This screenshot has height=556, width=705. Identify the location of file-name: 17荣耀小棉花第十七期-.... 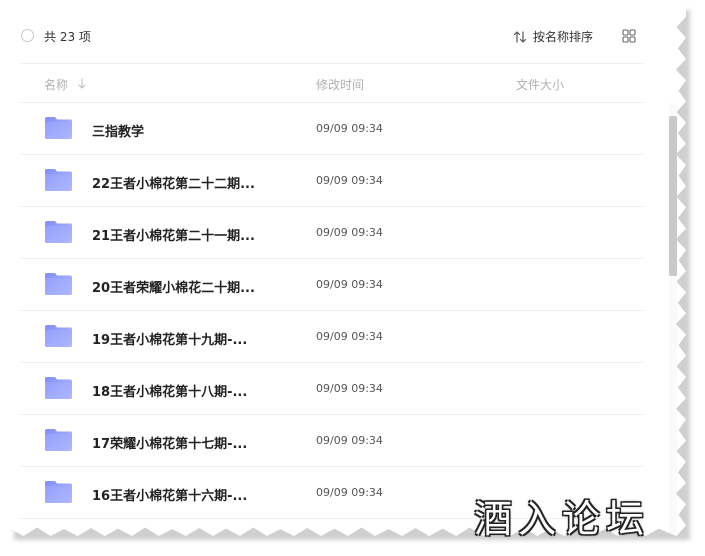
(170, 444).